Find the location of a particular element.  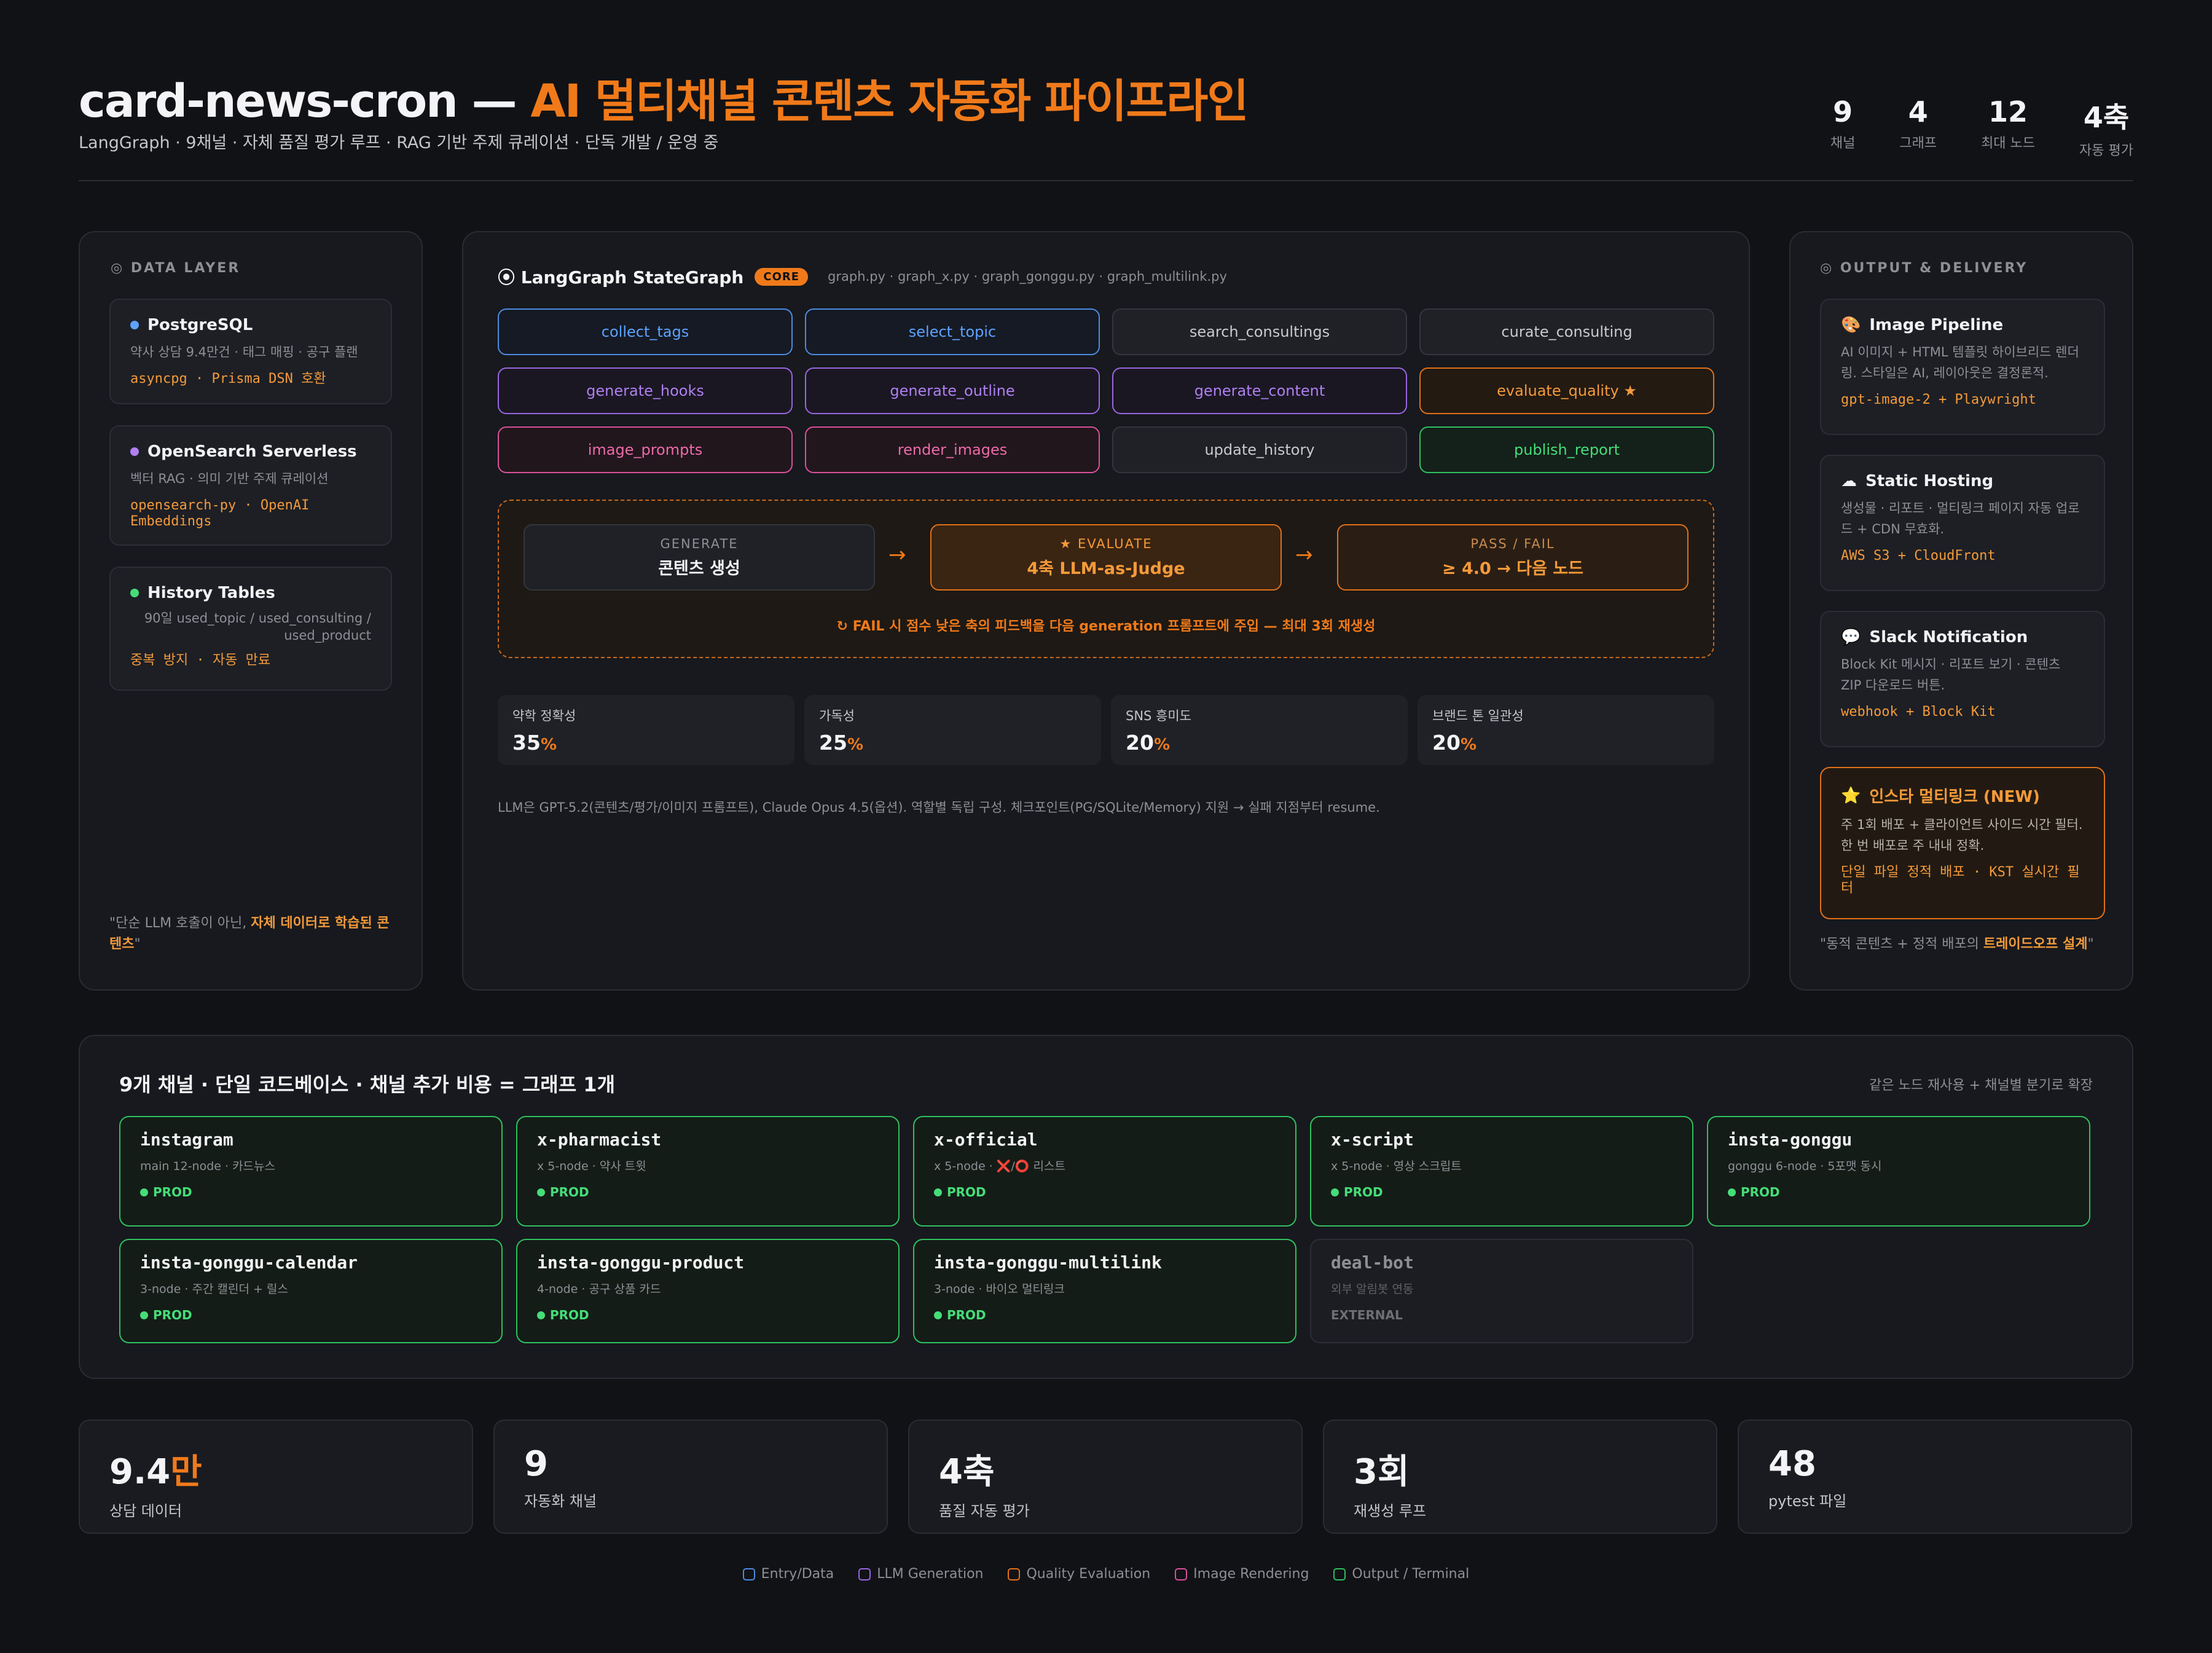

channel-desc: x 5-node · 영상 스크립트 is located at coordinates (1396, 1166).